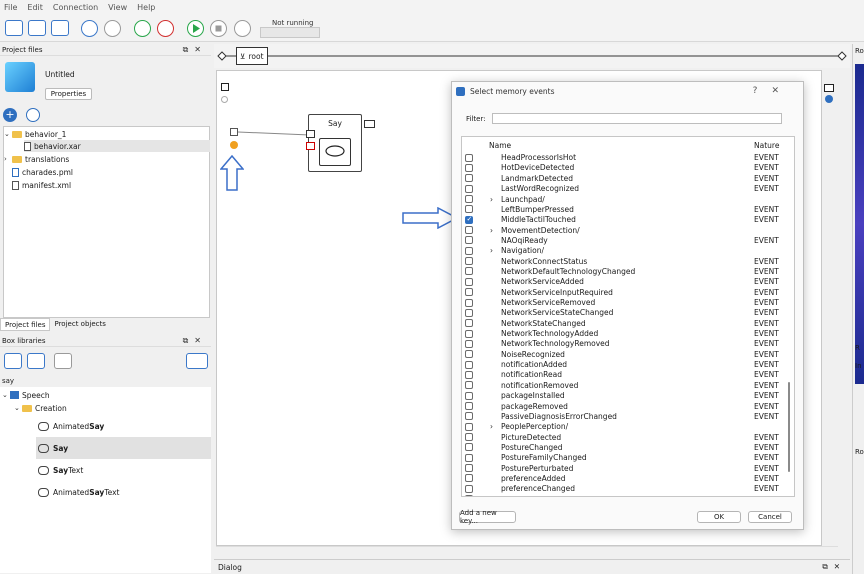 This screenshot has width=864, height=574. Describe the element at coordinates (628, 427) in the screenshot. I see `list-item-folder: › PeoplePerception/` at that location.